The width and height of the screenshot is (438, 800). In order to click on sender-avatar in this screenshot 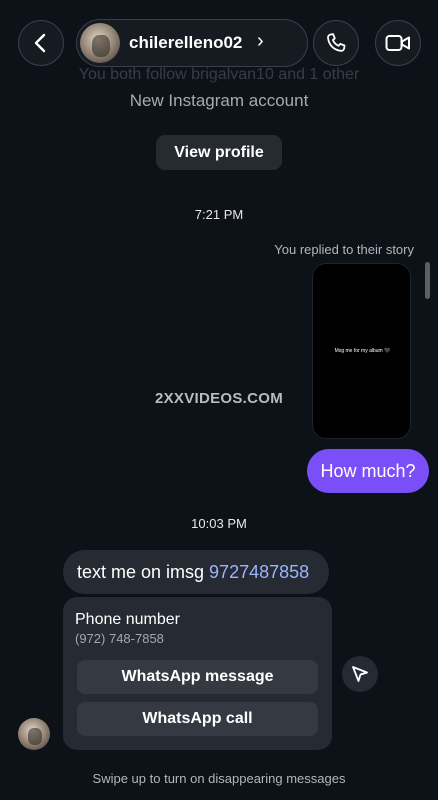, I will do `click(34, 734)`.